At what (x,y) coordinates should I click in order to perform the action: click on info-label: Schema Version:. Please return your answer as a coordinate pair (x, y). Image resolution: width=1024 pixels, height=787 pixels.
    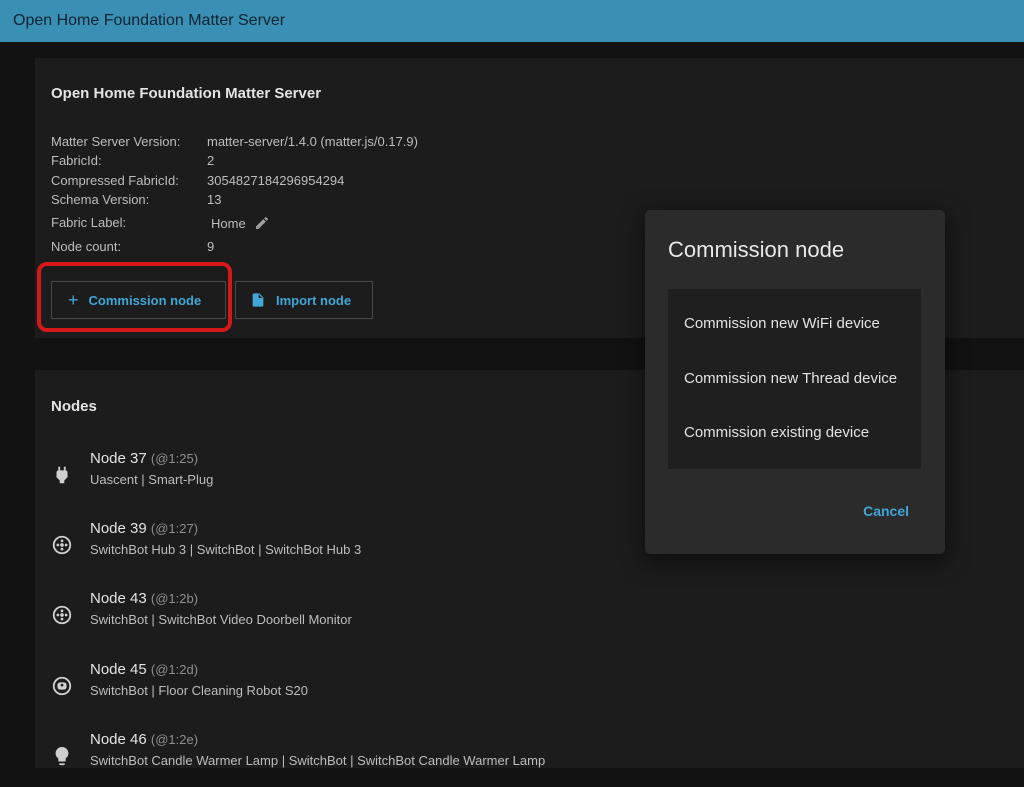
    Looking at the image, I should click on (100, 199).